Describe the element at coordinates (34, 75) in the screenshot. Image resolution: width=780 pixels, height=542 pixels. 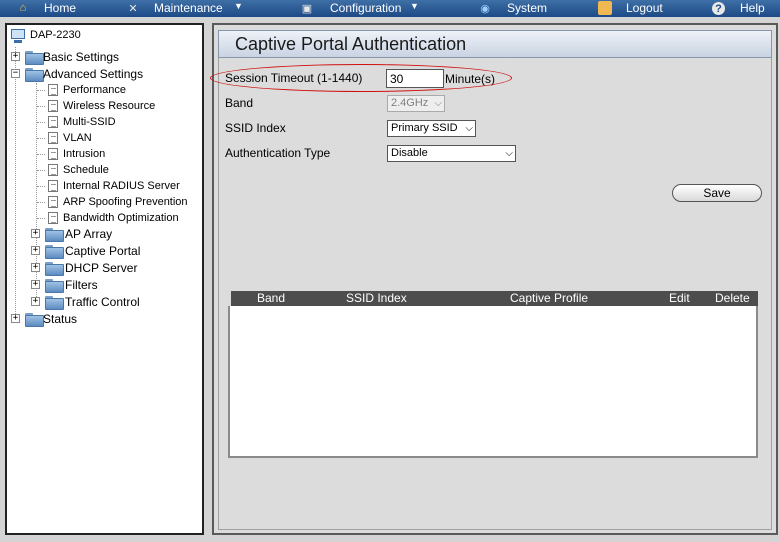
I see `folder-open-icon` at that location.